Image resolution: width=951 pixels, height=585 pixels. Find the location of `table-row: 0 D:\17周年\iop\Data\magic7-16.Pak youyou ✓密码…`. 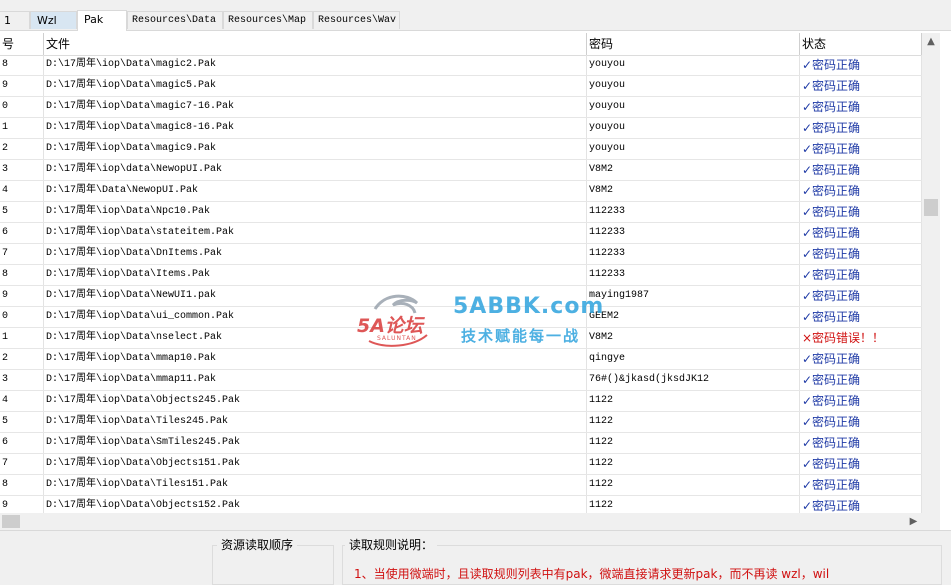

table-row: 0 D:\17周年\iop\Data\magic7-16.Pak youyou ✓密码… is located at coordinates (461, 107).